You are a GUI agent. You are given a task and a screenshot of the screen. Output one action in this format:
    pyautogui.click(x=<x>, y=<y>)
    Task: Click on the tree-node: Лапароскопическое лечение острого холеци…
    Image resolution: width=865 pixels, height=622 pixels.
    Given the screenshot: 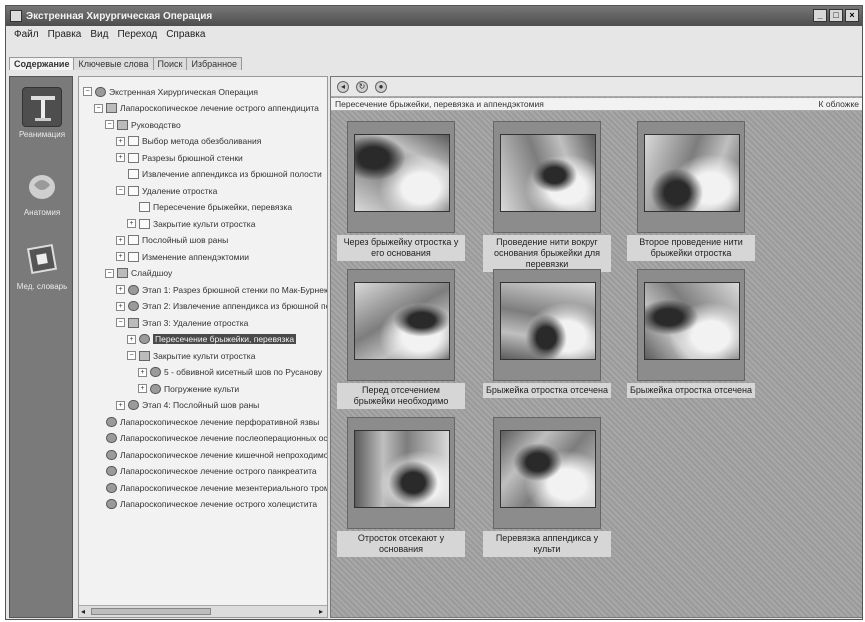 What is the action you would take?
    pyautogui.click(x=205, y=504)
    